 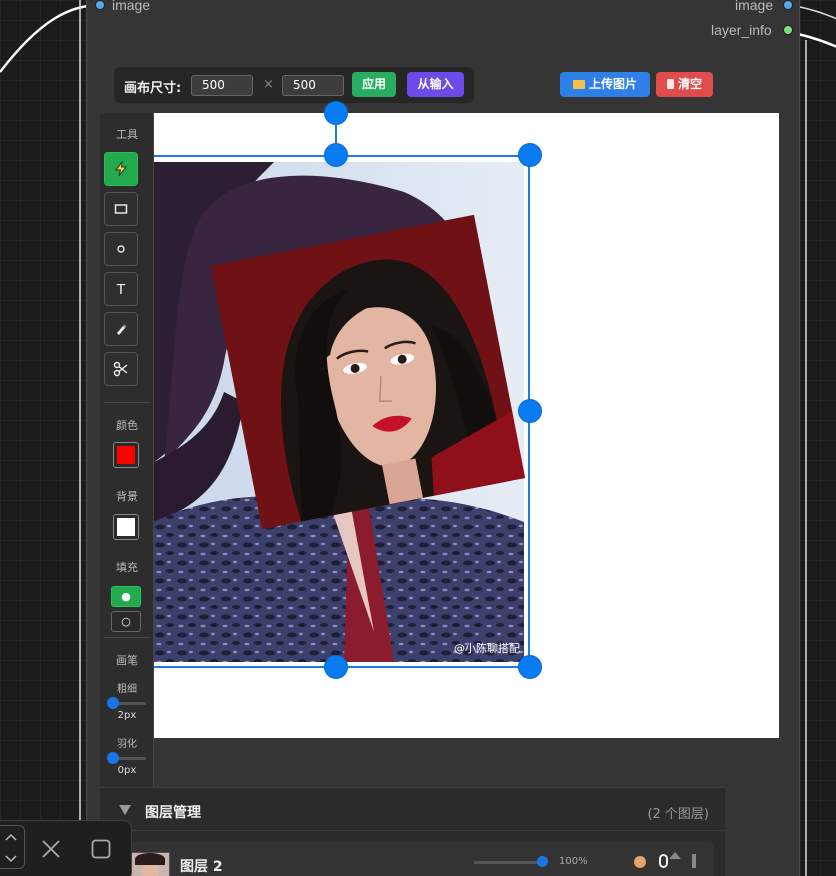 I want to click on stroke-color-swatch, so click(x=126, y=455).